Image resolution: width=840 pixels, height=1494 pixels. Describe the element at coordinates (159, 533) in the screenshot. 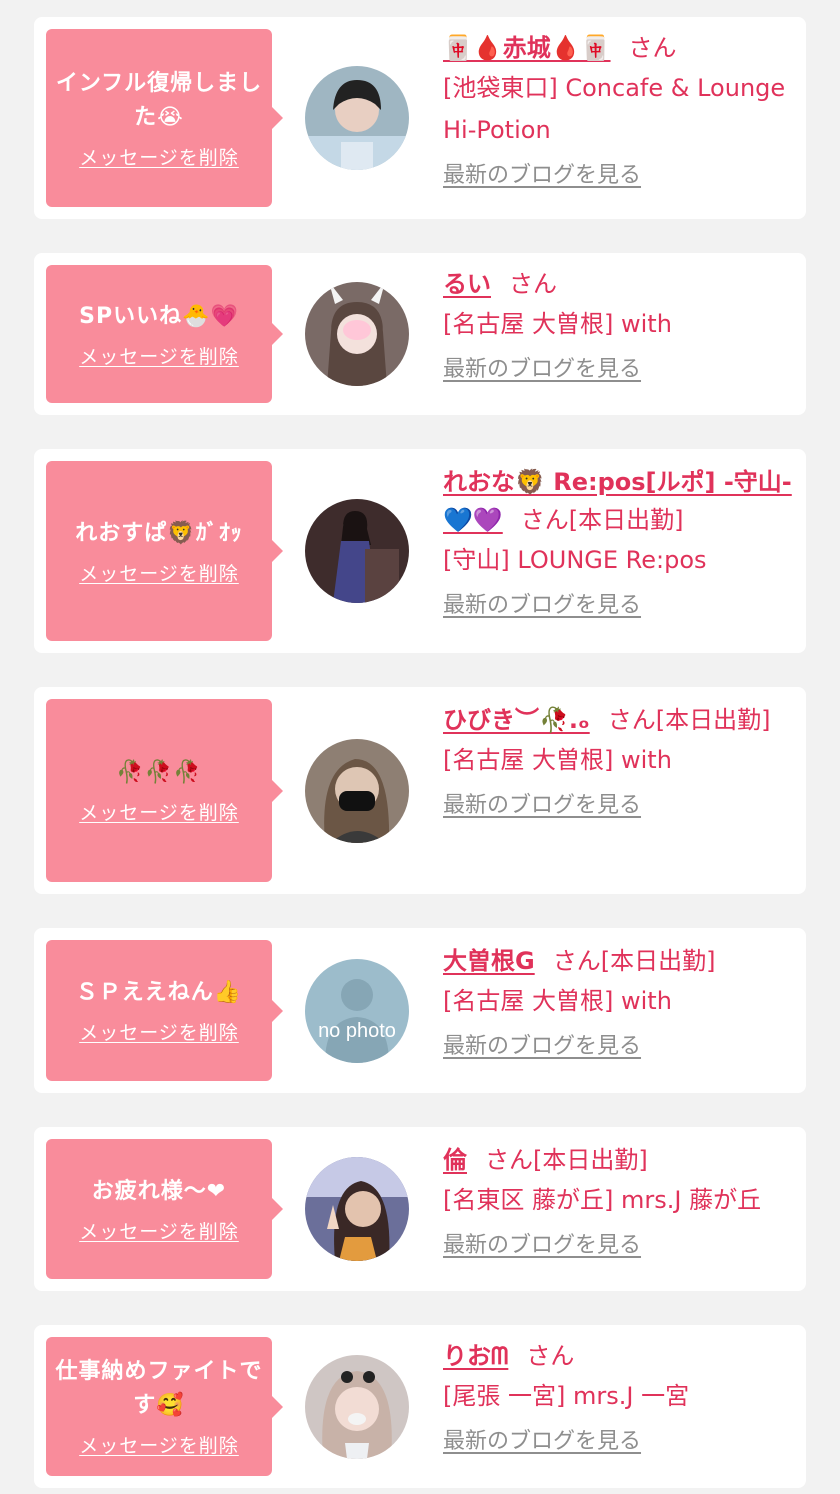

I see `message-text: れおすぱ🦁ｶﾞｵｯ` at that location.